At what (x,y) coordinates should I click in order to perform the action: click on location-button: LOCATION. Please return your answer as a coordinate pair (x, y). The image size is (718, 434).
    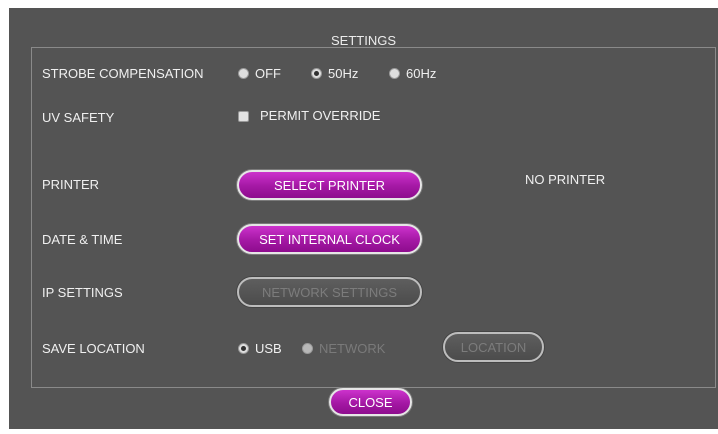
    Looking at the image, I should click on (493, 347).